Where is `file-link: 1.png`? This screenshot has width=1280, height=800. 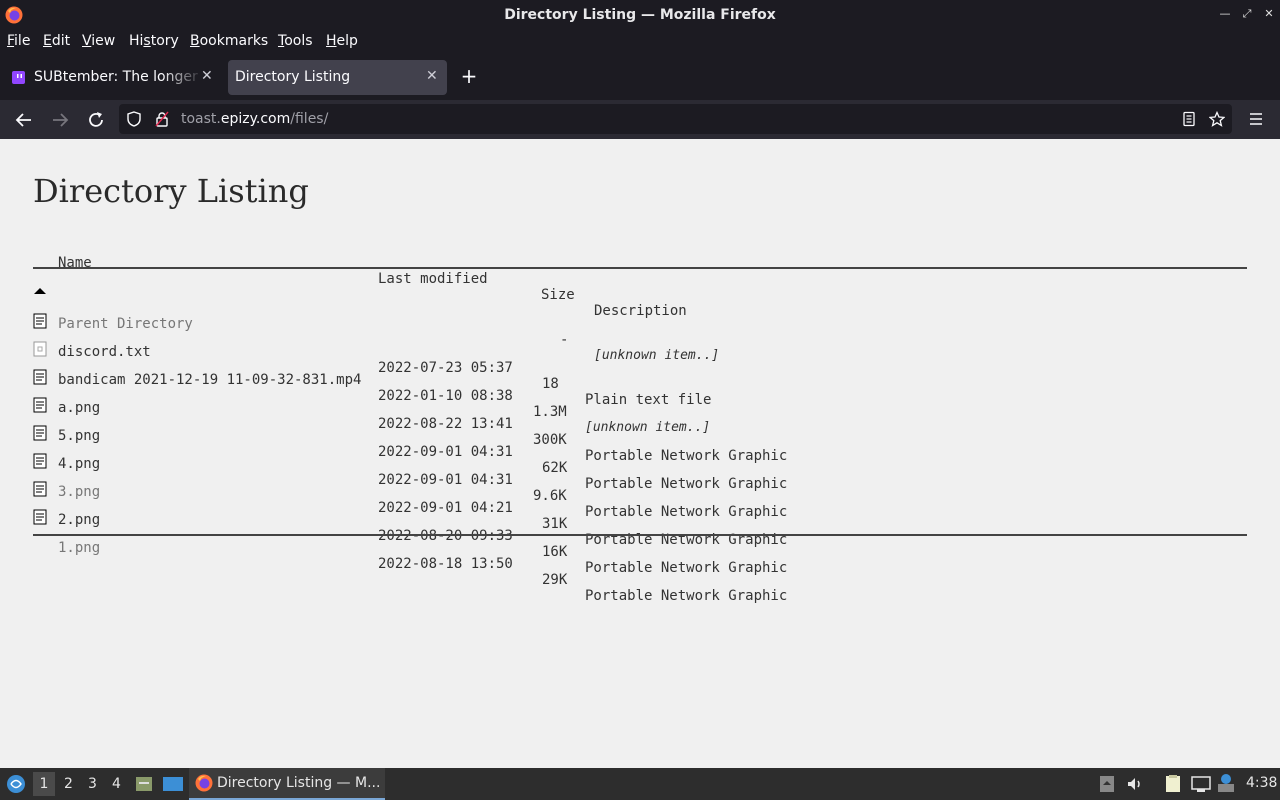 file-link: 1.png is located at coordinates (79, 548).